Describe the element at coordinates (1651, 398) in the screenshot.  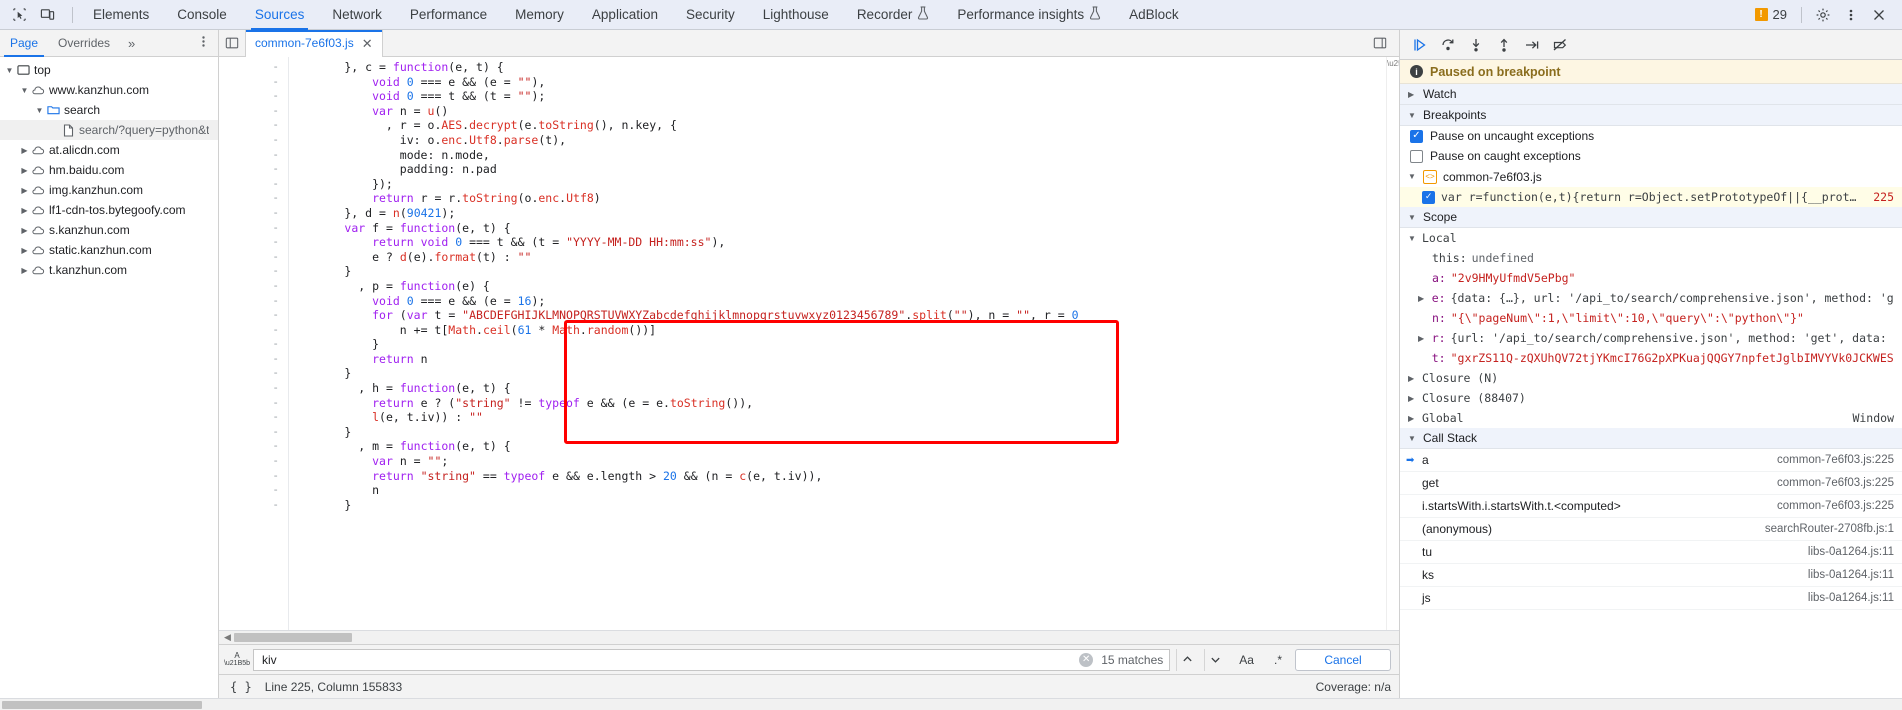
I see `scope-closure-row: ▶ Closure (88407)` at that location.